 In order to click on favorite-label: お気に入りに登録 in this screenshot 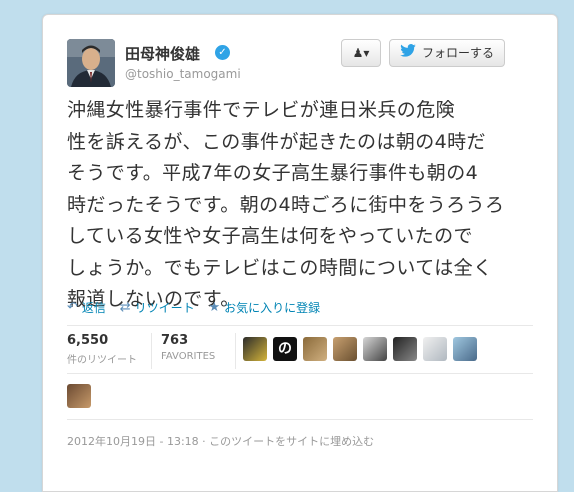, I will do `click(272, 308)`.